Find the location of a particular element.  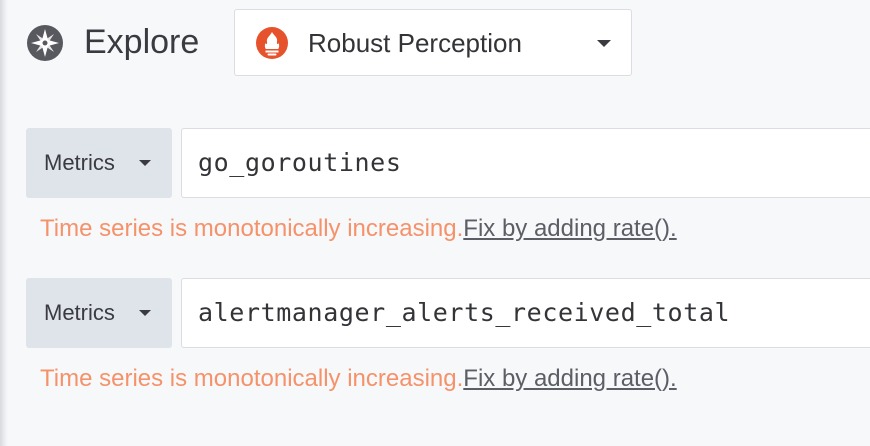

datasource-picker: Robust Perception is located at coordinates (433, 42).